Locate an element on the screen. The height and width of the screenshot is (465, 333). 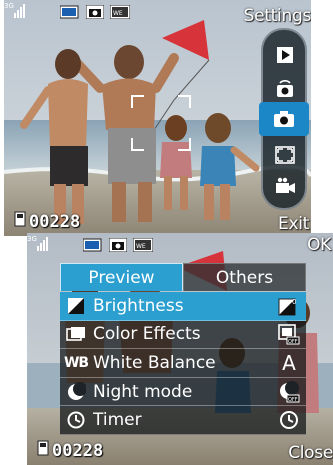
camera-icon is located at coordinates (284, 119).